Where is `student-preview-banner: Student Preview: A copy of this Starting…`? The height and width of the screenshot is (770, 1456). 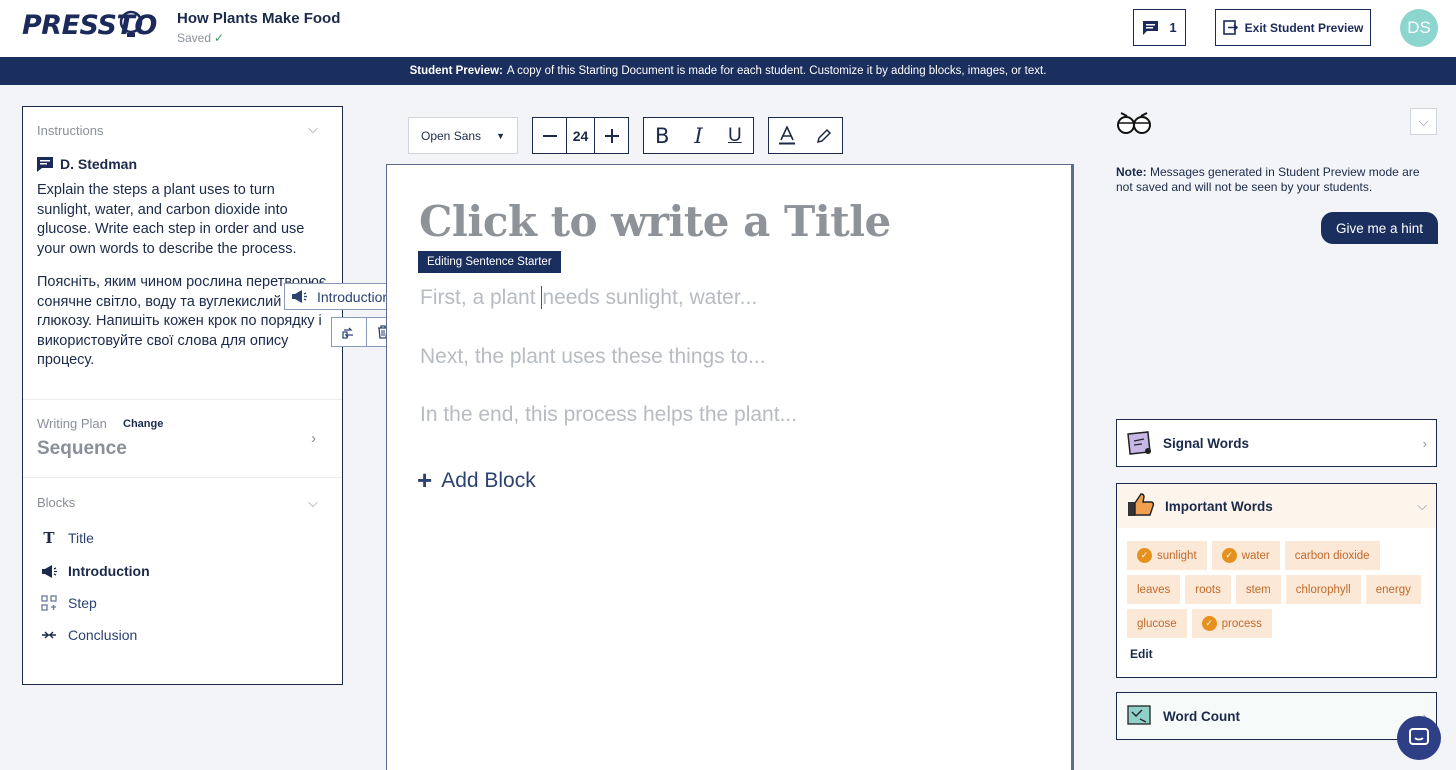
student-preview-banner: Student Preview: A copy of this Starting… is located at coordinates (728, 71).